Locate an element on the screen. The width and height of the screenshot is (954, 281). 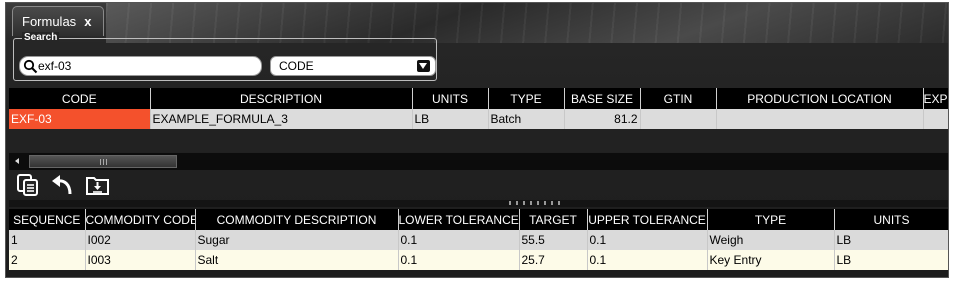
search-input: exf-03 is located at coordinates (140, 66).